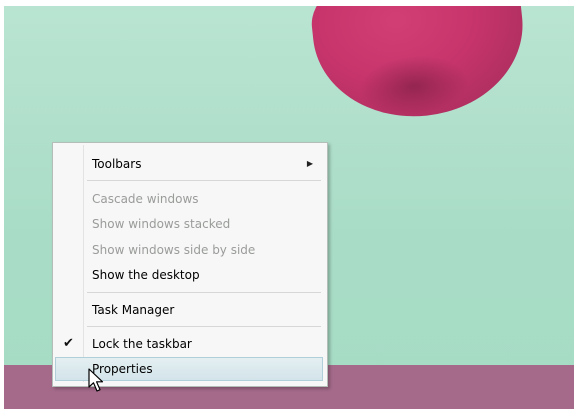 This screenshot has width=578, height=413. I want to click on triangle-right-icon: ▶, so click(309, 163).